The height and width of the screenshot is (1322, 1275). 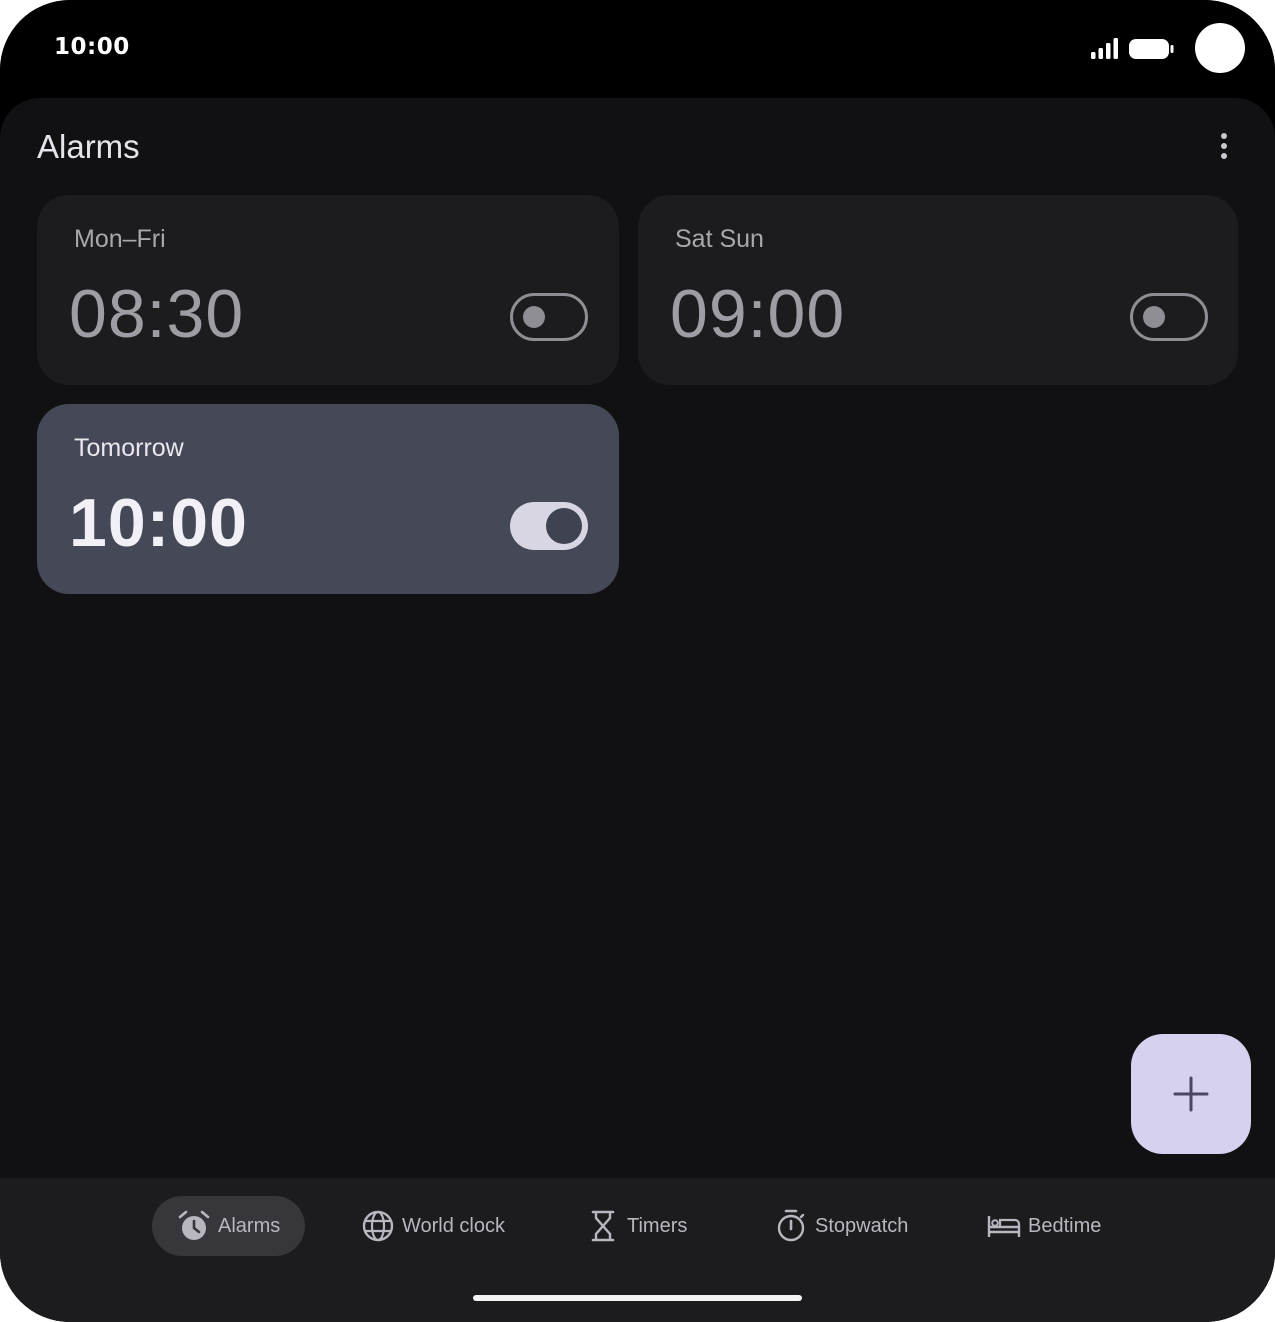 I want to click on nav-item-alarms: Alarms, so click(x=228, y=1226).